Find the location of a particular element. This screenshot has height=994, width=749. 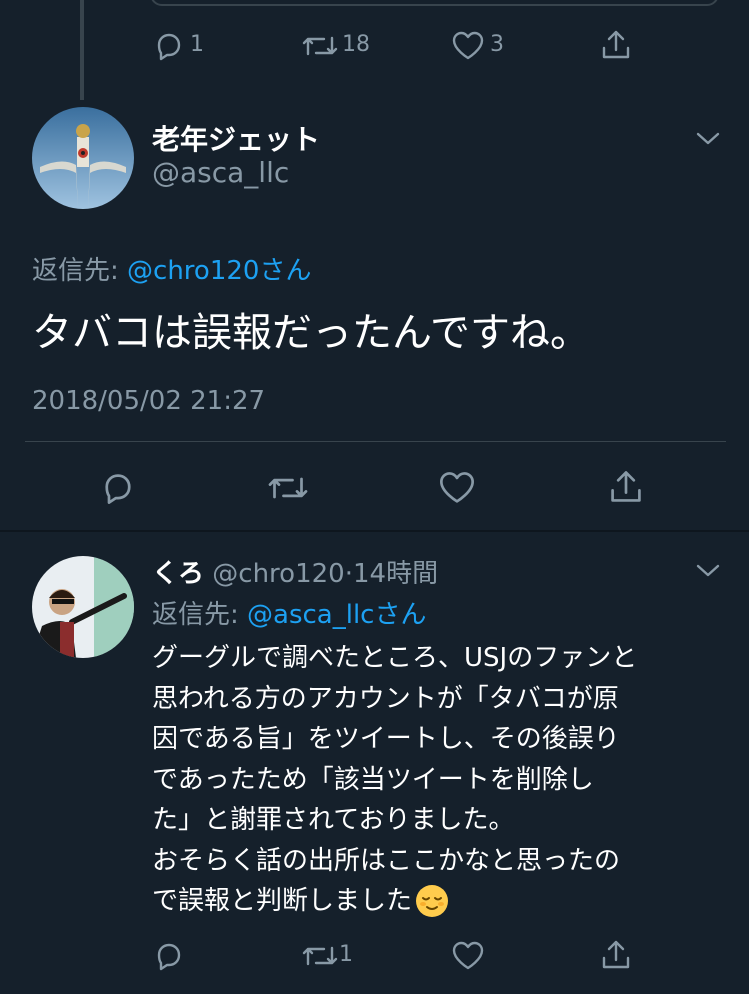

quoted-card-edge is located at coordinates (434, 3).